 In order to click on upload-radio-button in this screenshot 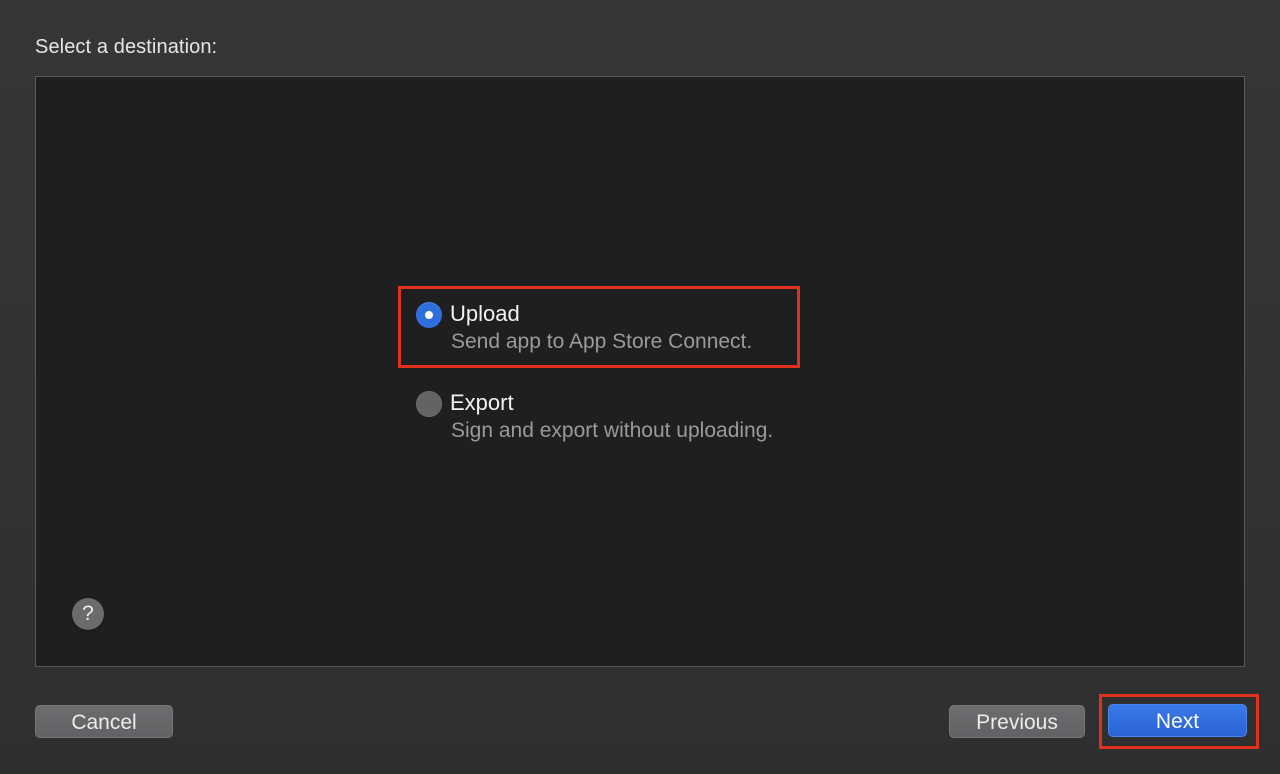, I will do `click(429, 315)`.